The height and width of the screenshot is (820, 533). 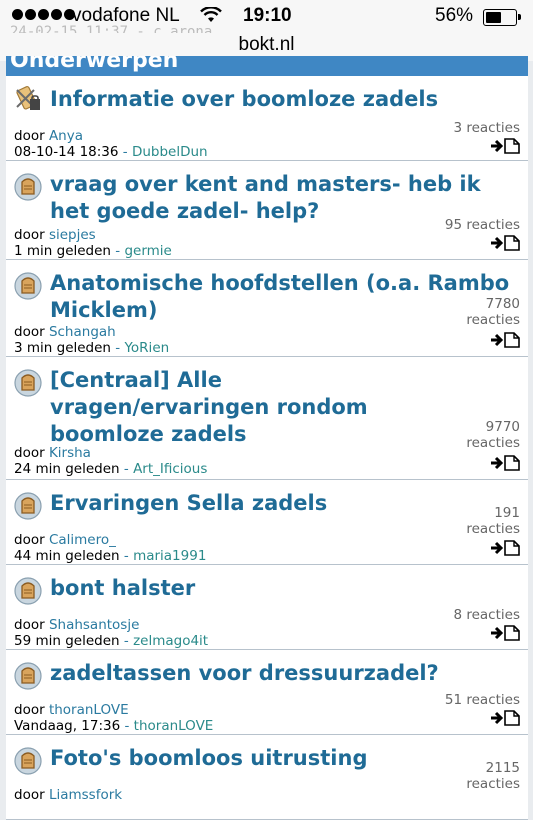 What do you see at coordinates (493, 776) in the screenshot?
I see `reply-count: 2115 reacties` at bounding box center [493, 776].